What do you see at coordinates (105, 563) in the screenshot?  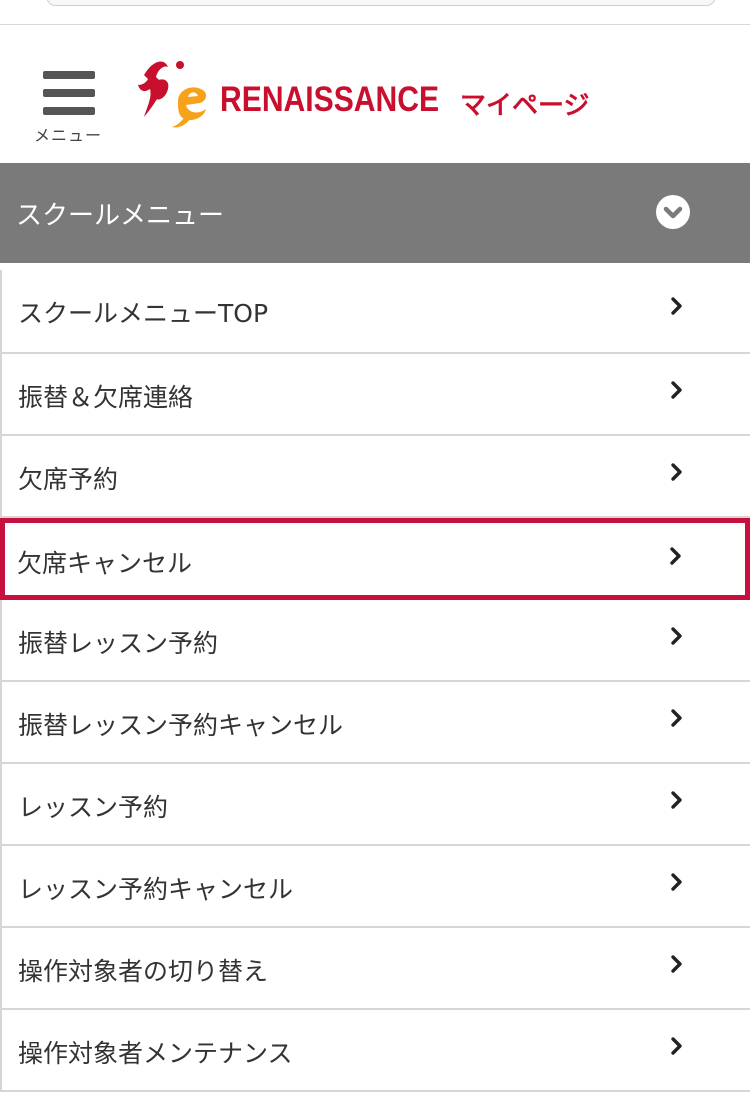 I see `menu-item-label: 欠席キャンセル` at bounding box center [105, 563].